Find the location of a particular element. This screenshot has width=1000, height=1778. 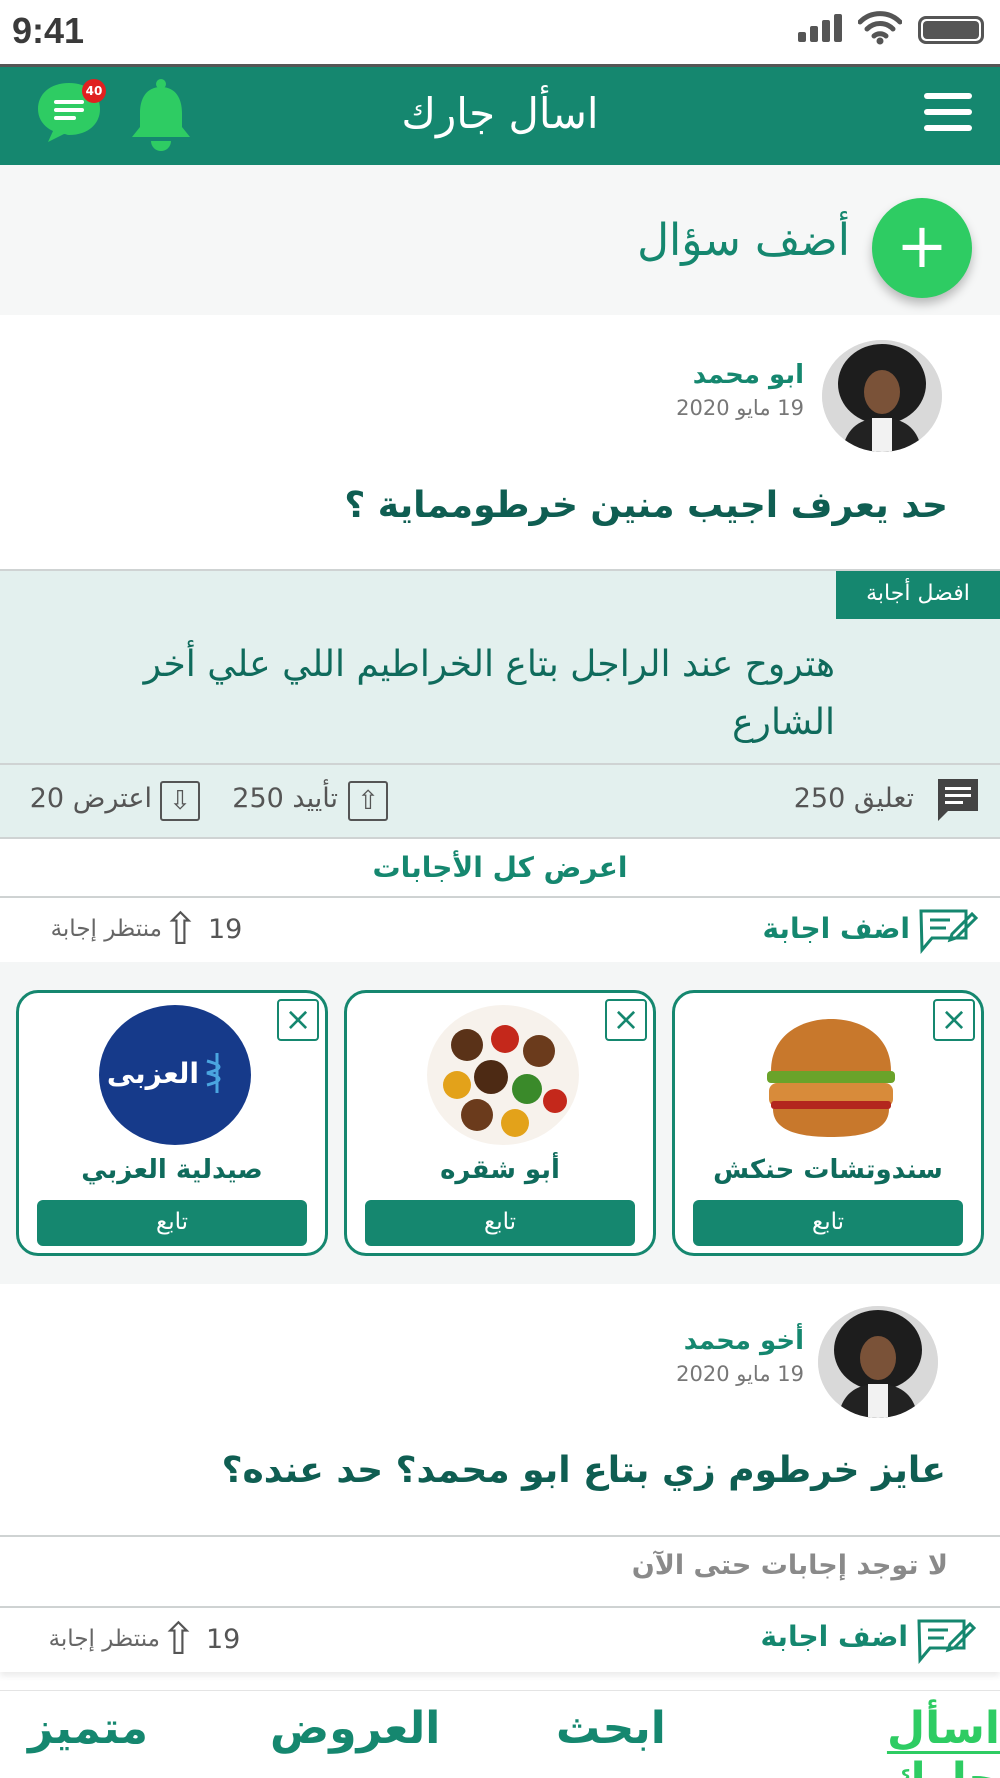

add-question-bar is located at coordinates (500, 240).